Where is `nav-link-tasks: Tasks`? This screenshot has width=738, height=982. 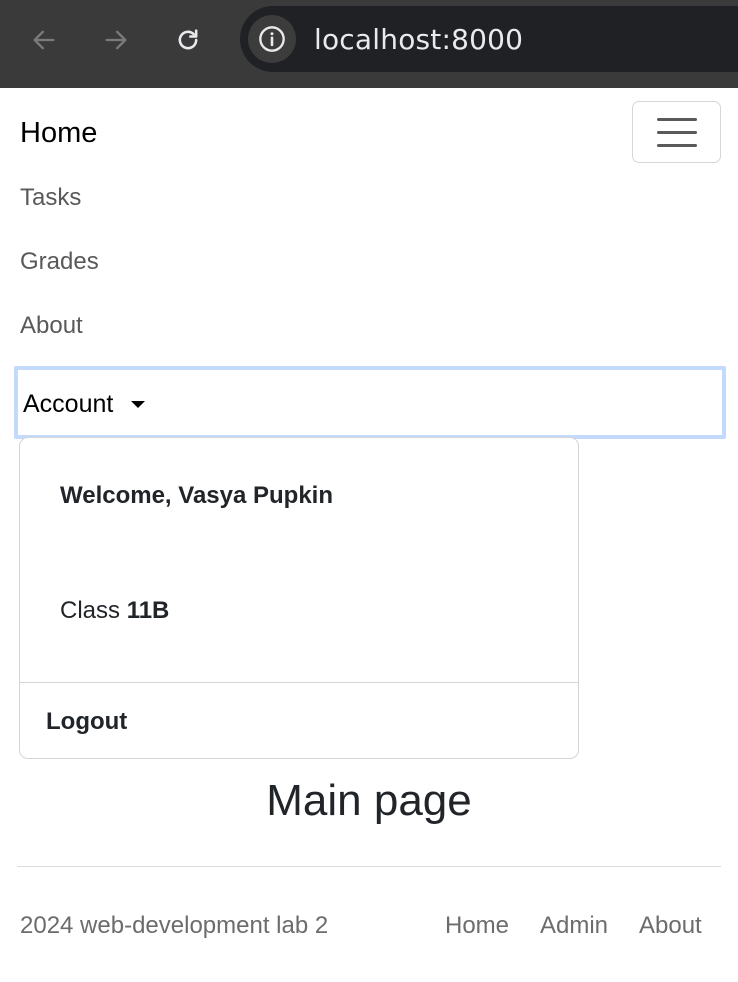 nav-link-tasks: Tasks is located at coordinates (50, 198).